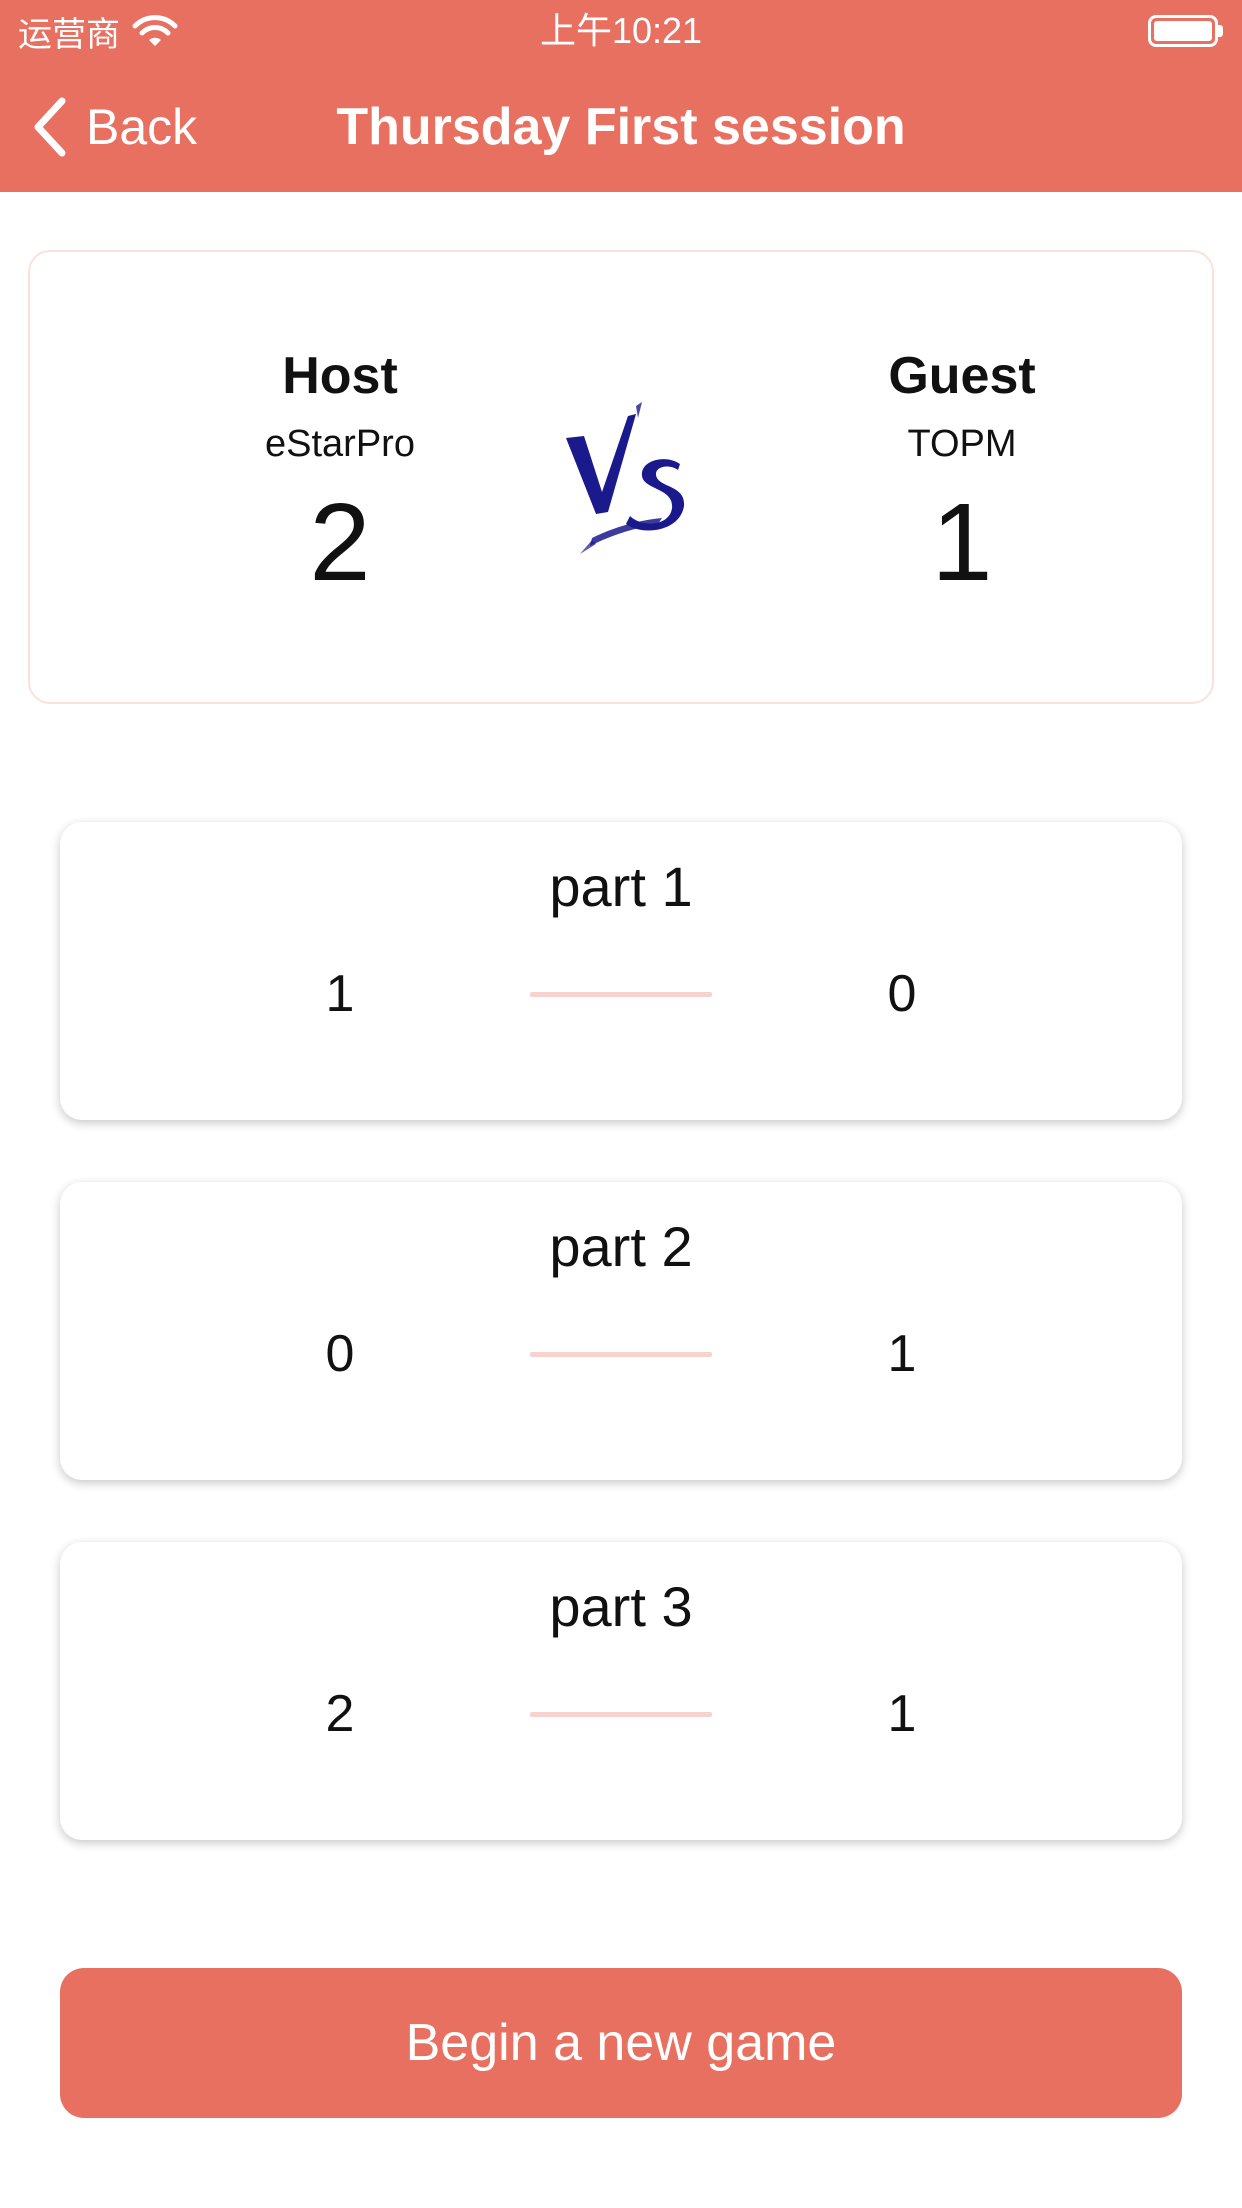 This screenshot has width=1242, height=2208. I want to click on status-time: 上午10:21, so click(621, 30).